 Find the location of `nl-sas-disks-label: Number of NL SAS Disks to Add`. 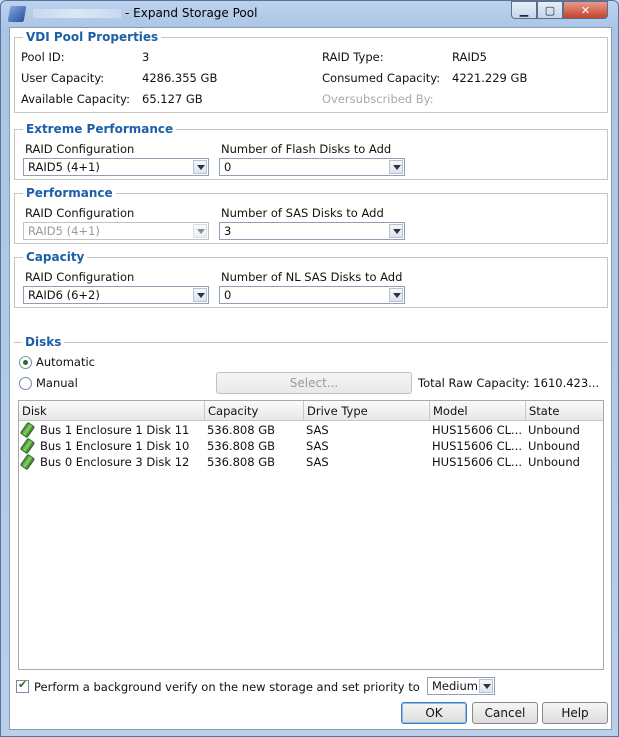

nl-sas-disks-label: Number of NL SAS Disks to Add is located at coordinates (312, 277).